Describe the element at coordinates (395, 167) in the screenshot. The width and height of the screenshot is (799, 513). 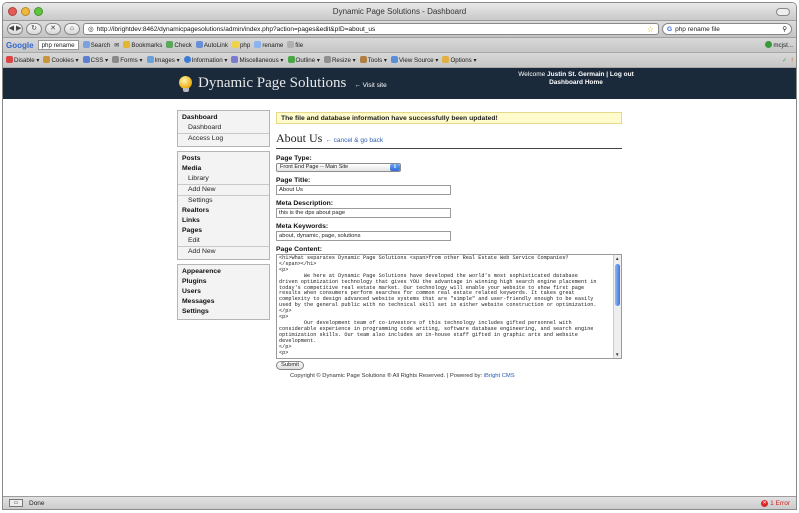
I see `chevron-down-icon: ⇕` at that location.